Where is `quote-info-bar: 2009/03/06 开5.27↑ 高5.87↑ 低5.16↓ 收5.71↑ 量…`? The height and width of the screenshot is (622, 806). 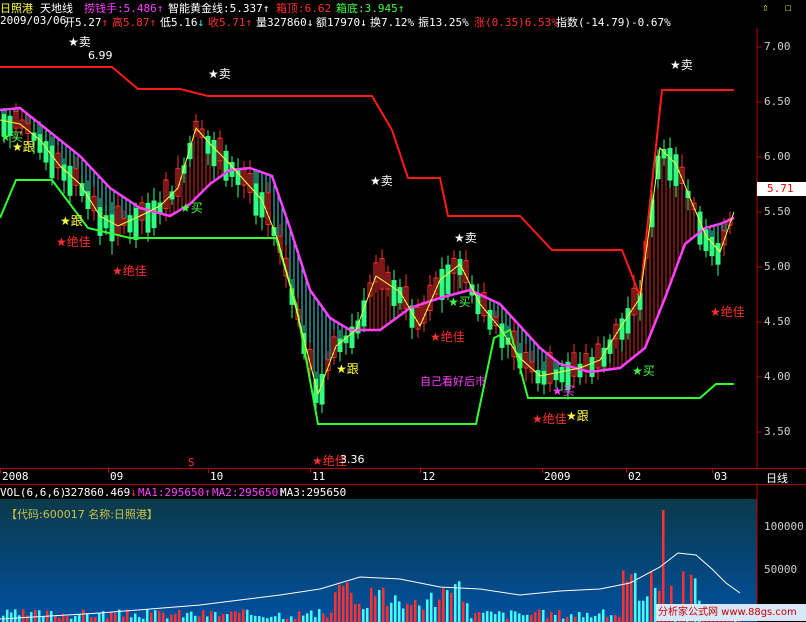
quote-info-bar: 2009/03/06 开5.27↑ 高5.87↑ 低5.16↓ 收5.71↑ 量… is located at coordinates (403, 21).